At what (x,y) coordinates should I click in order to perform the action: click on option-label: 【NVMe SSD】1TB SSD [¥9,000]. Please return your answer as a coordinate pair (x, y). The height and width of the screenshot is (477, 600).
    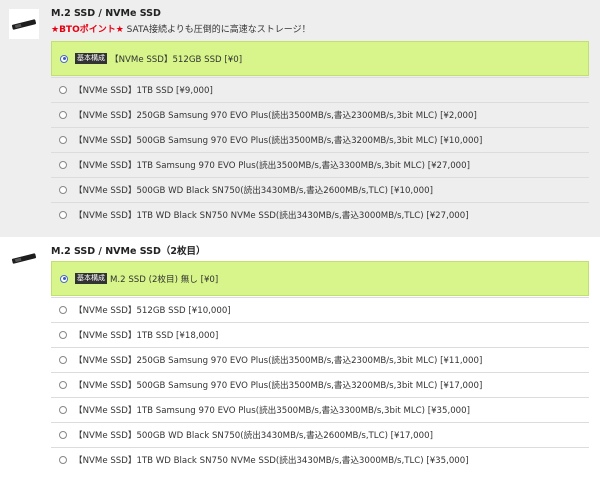
    Looking at the image, I should click on (143, 91).